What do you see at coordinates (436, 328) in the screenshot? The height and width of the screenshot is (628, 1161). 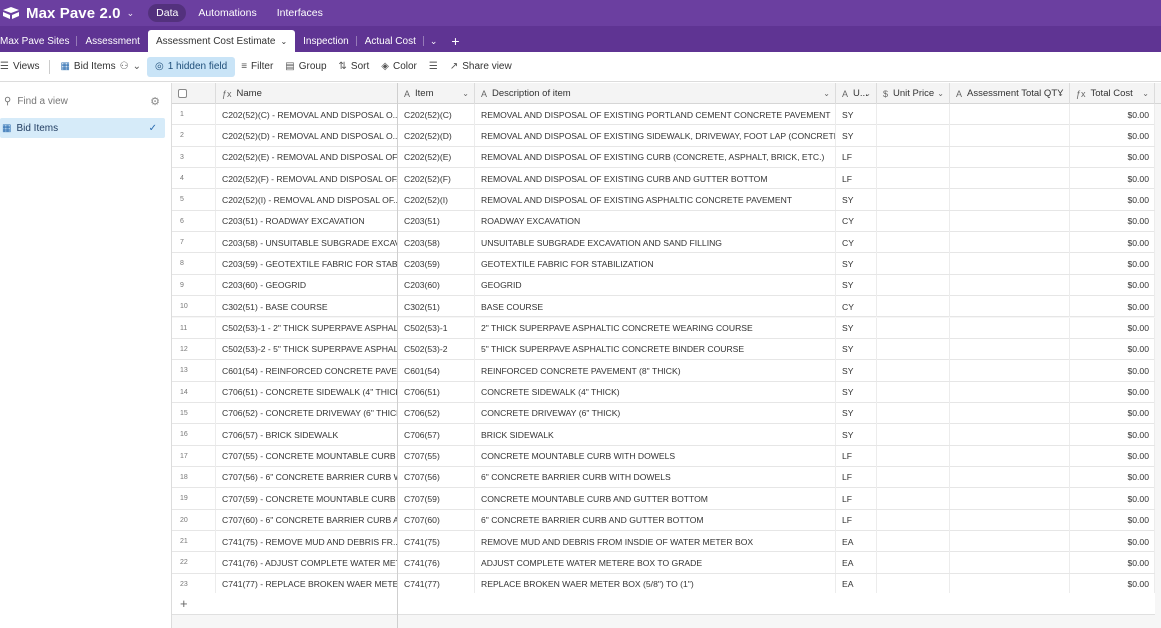 I see `item-cell: C502(53)-1` at bounding box center [436, 328].